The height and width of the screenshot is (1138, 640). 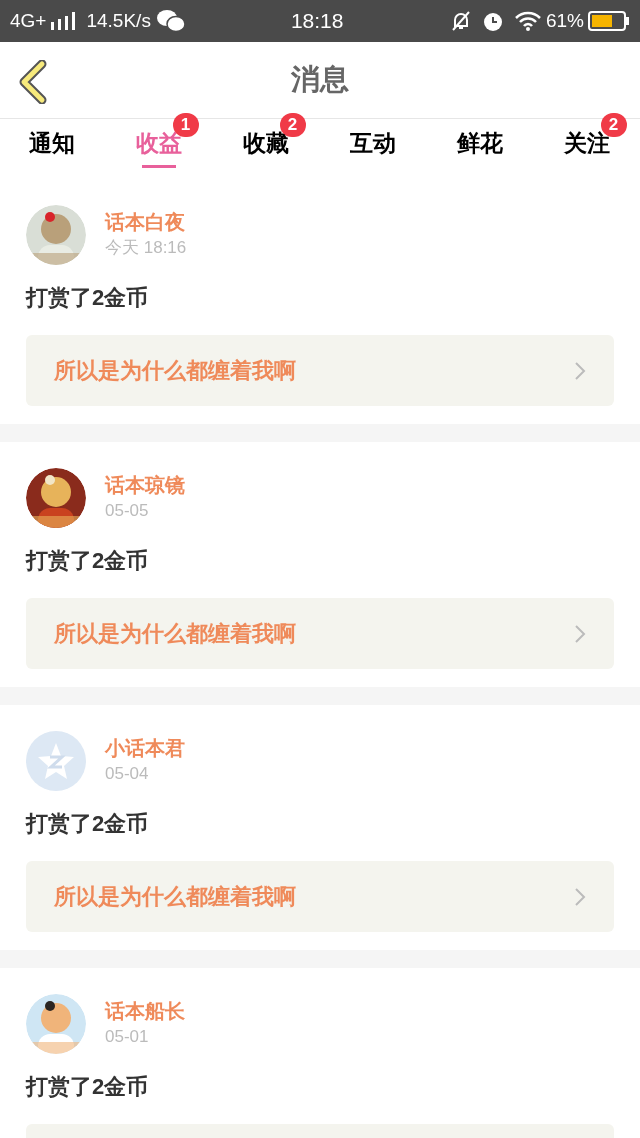 I want to click on battery-percent: 61%, so click(x=564, y=20).